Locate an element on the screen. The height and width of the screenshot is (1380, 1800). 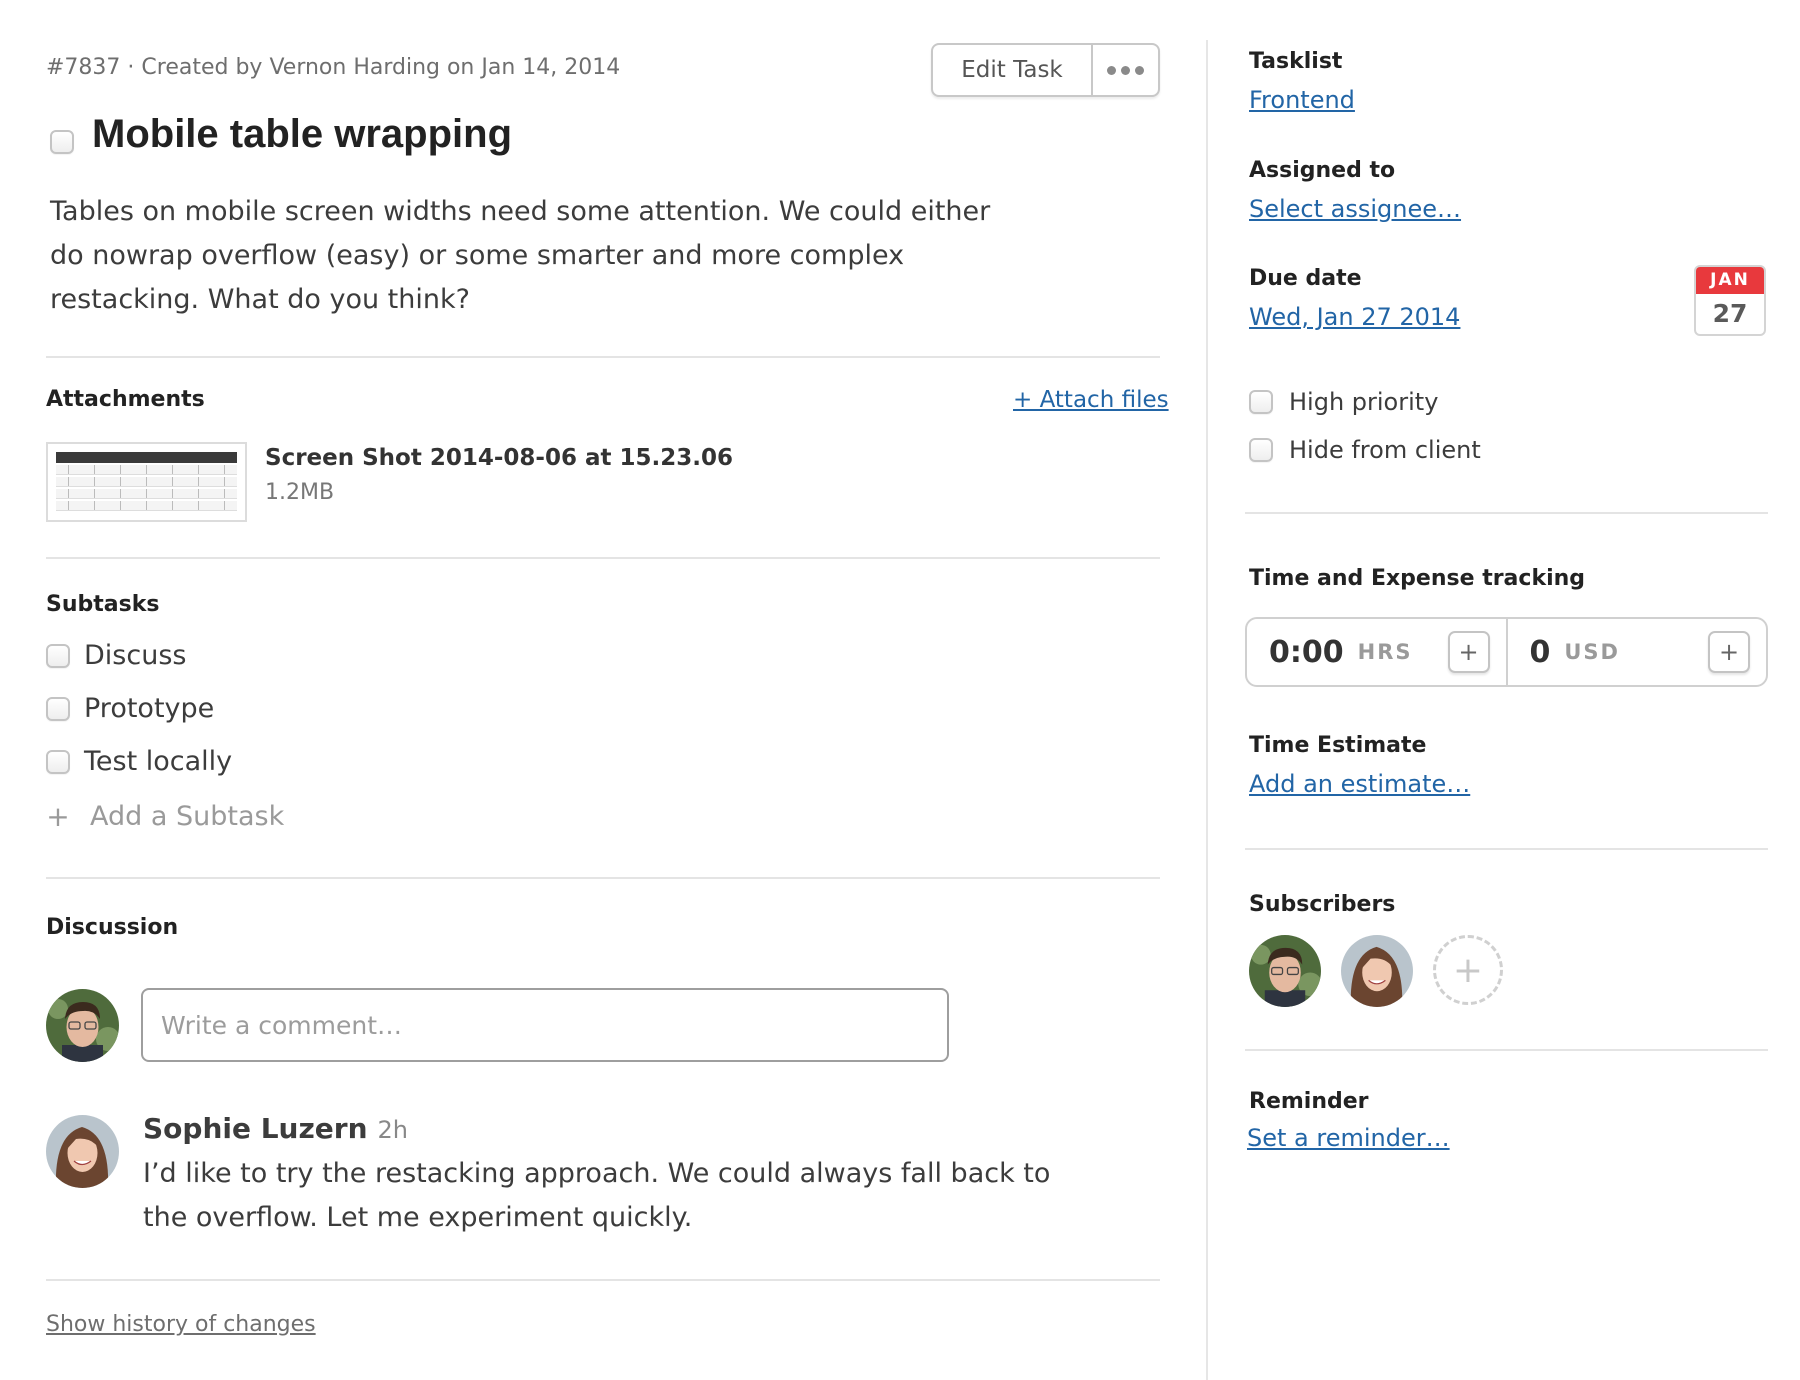
subtasks-heading: Subtasks is located at coordinates (103, 604).